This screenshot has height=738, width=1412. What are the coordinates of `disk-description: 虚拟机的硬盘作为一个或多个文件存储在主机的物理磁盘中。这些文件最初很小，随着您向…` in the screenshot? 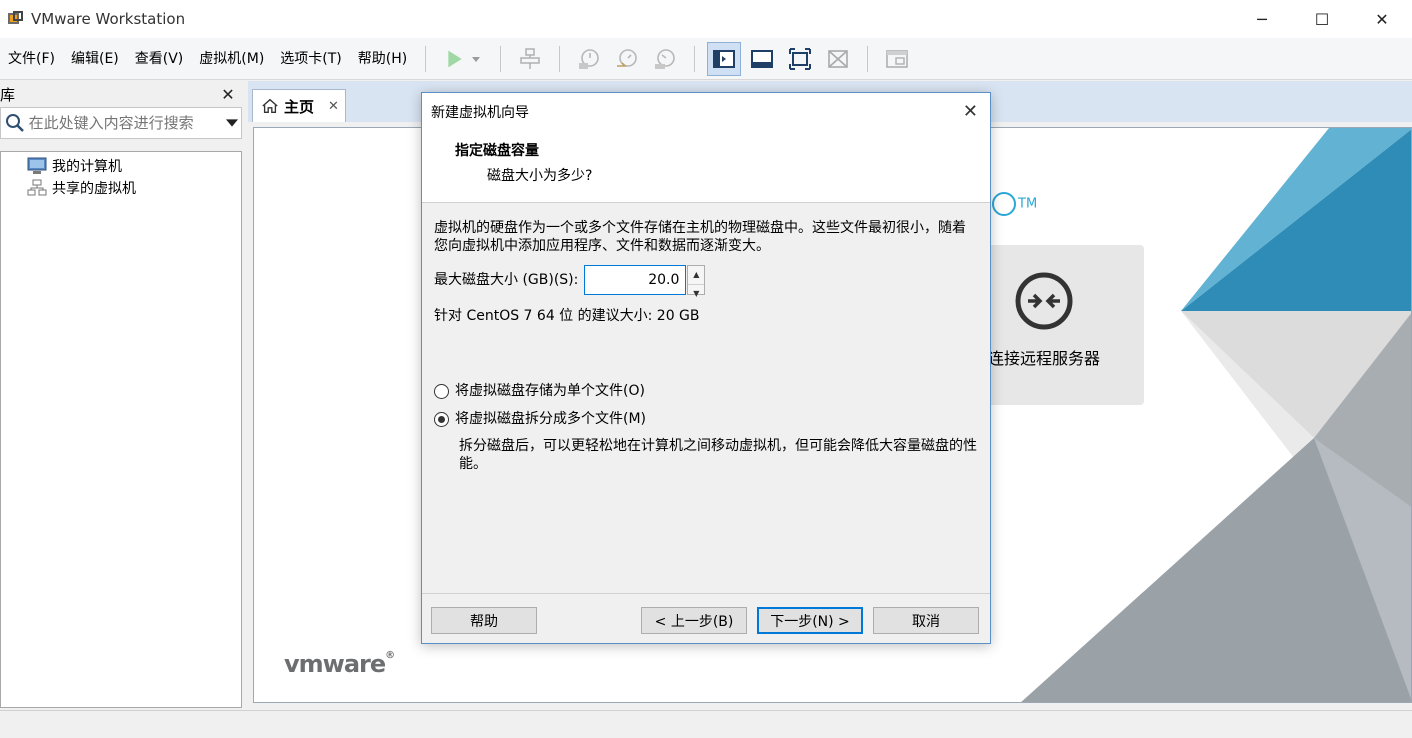 It's located at (700, 237).